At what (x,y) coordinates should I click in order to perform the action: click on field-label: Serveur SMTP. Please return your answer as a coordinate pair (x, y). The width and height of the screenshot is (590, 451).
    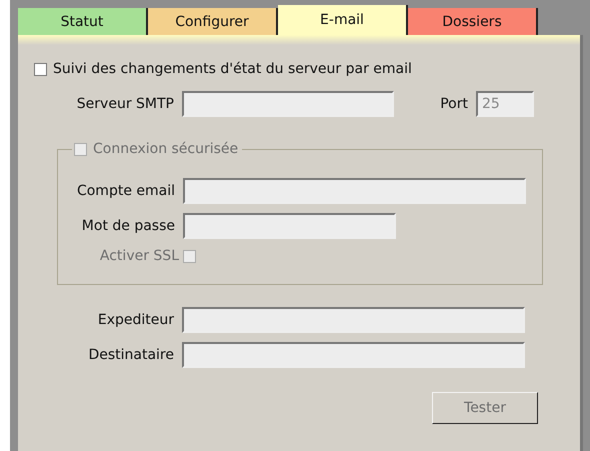
    Looking at the image, I should click on (125, 104).